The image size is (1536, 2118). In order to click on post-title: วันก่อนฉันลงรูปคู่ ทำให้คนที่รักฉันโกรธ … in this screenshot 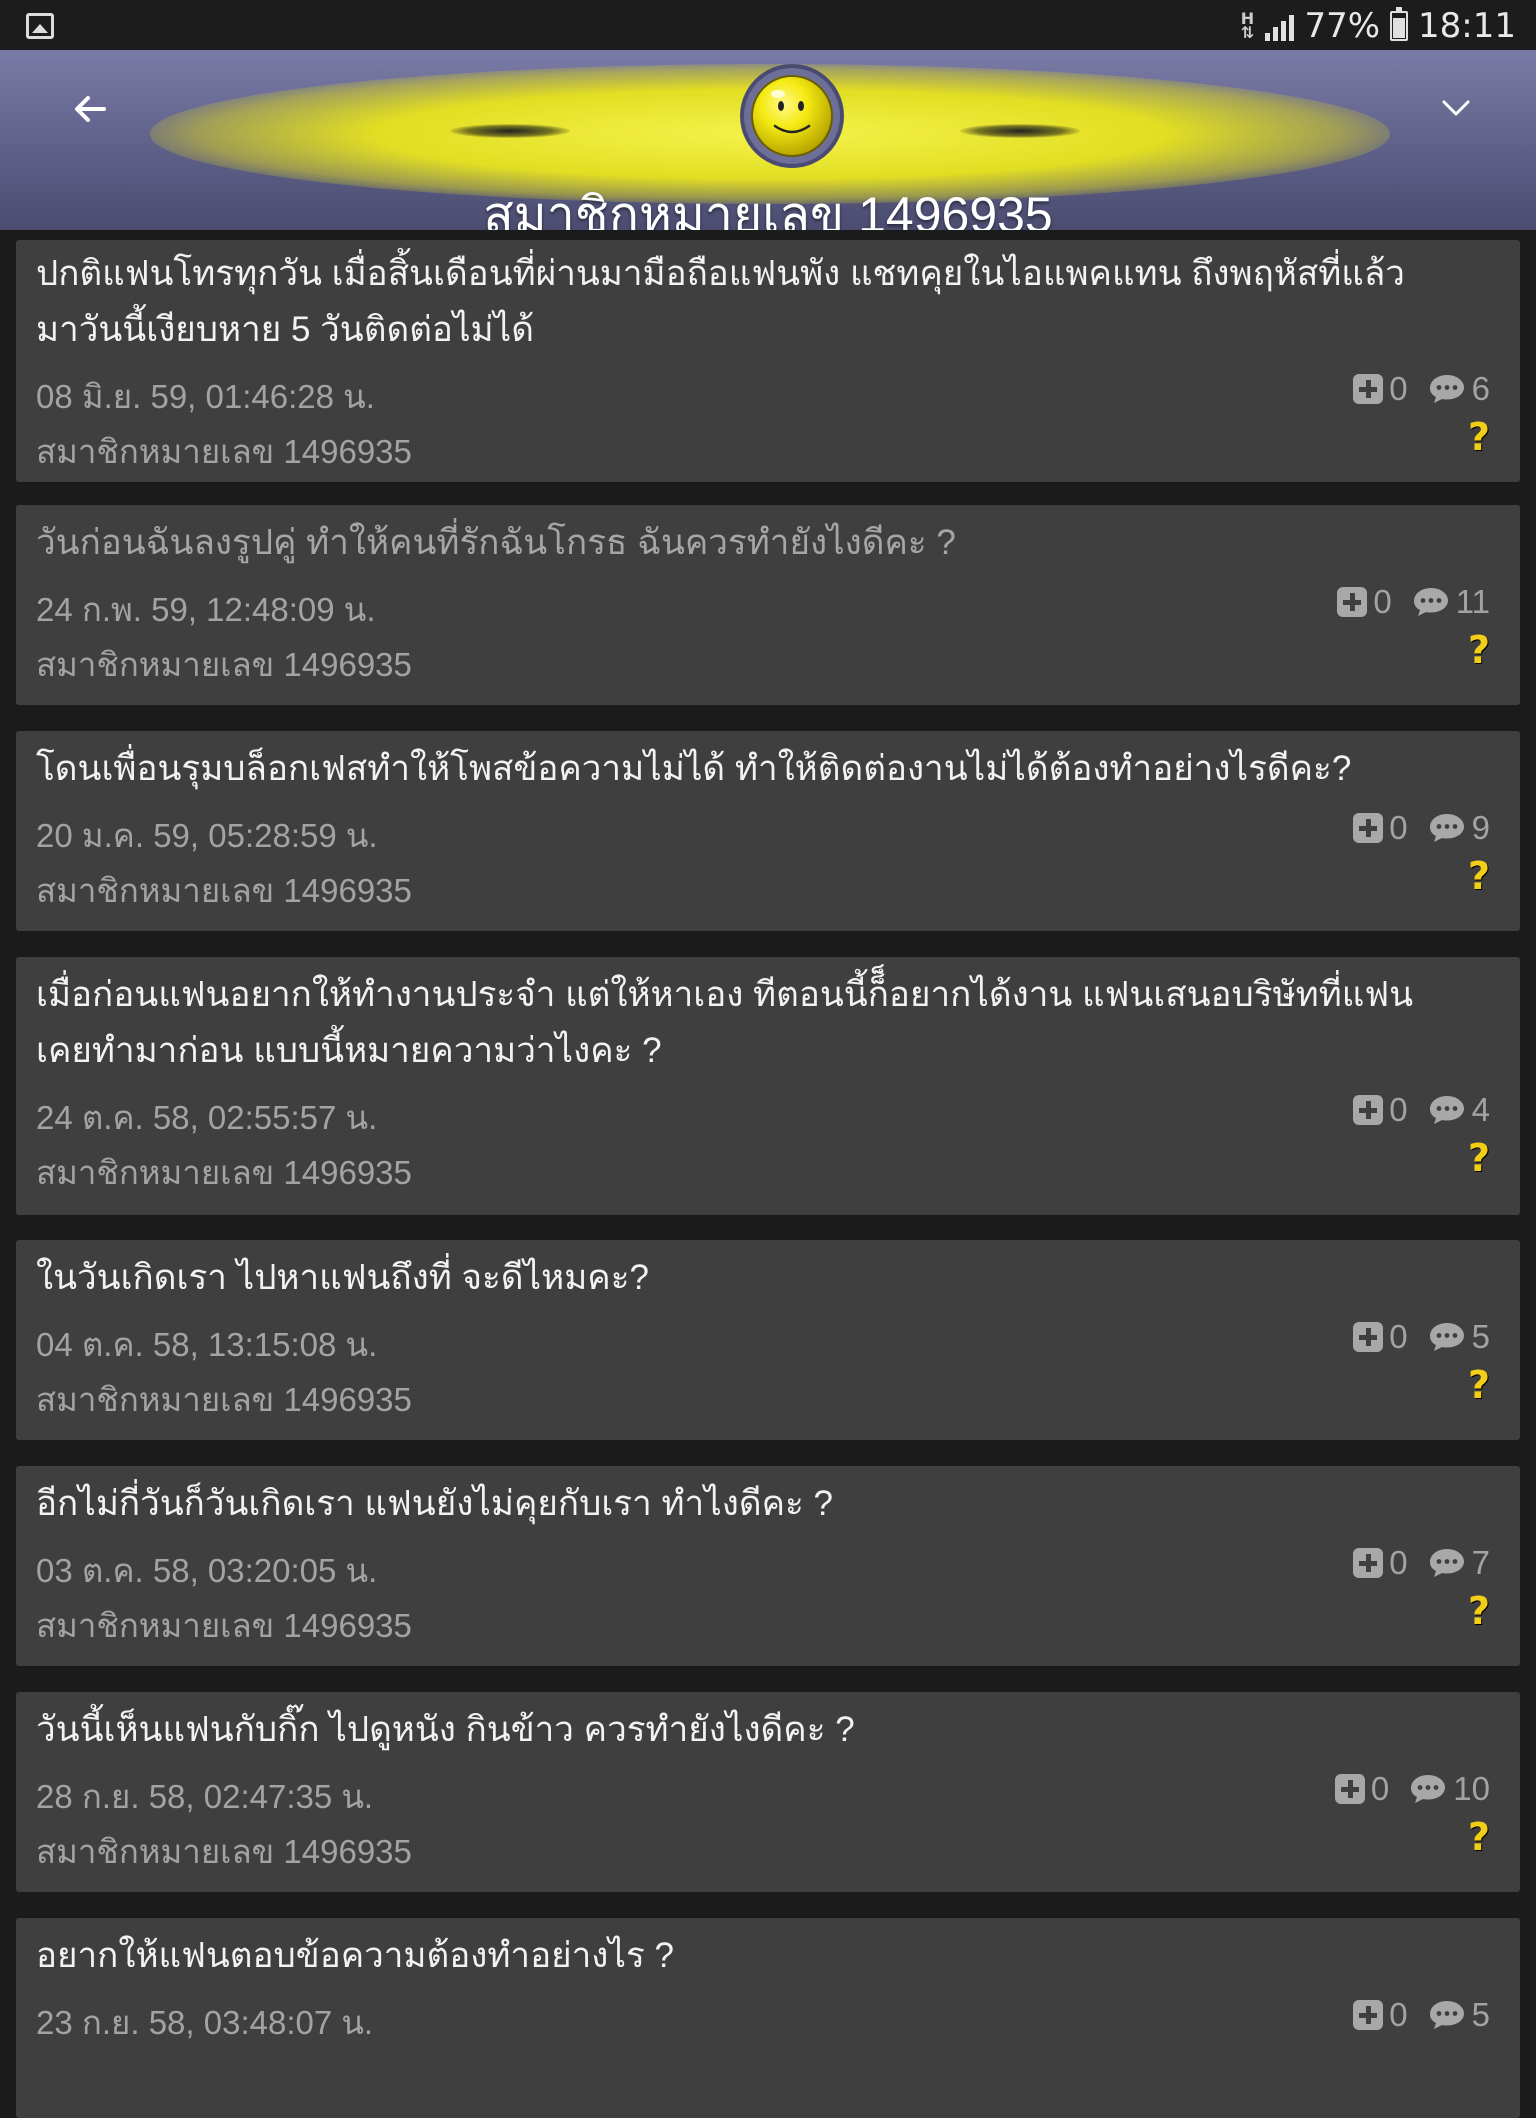, I will do `click(743, 543)`.